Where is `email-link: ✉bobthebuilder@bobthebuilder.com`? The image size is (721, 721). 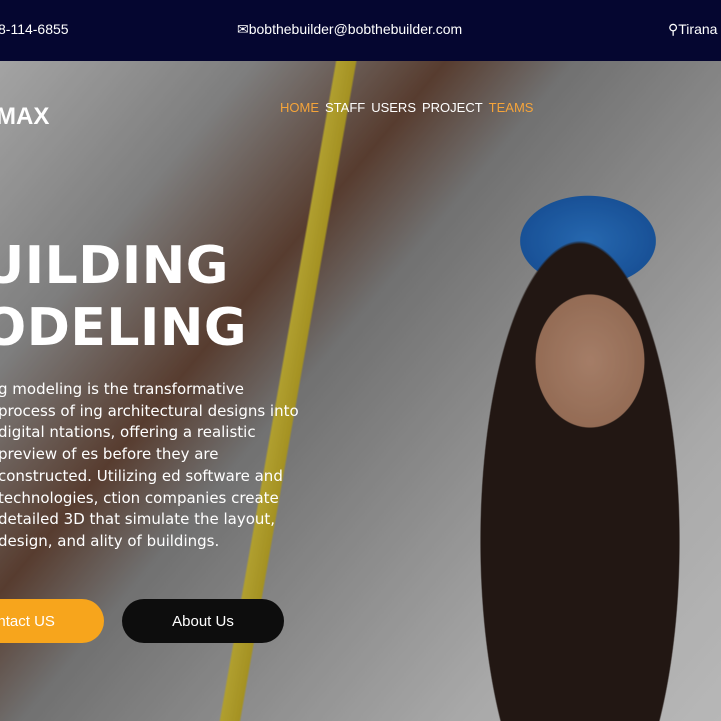
email-link: ✉bobthebuilder@bobthebuilder.com is located at coordinates (349, 29).